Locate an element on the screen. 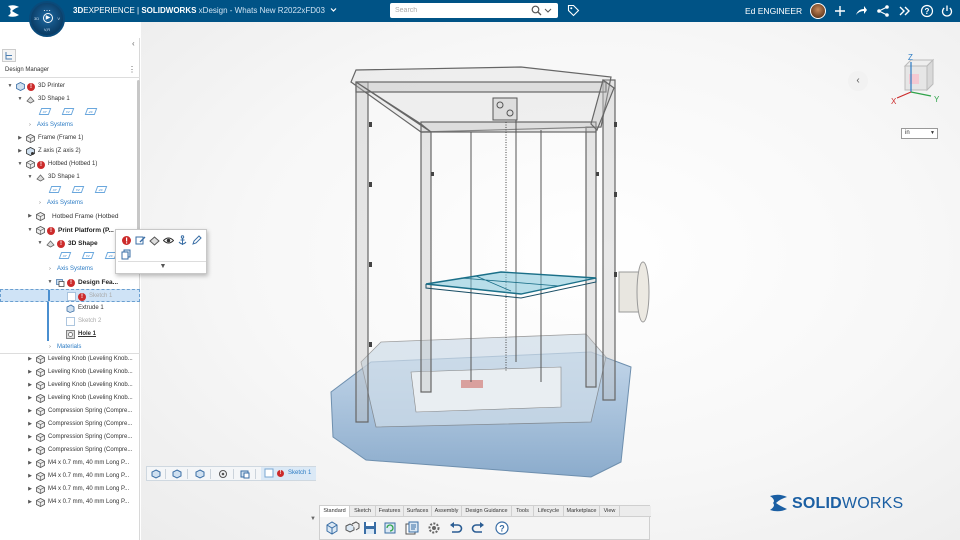 The width and height of the screenshot is (960, 540). tree-item-frame: ▶ Frame (Frame 1) is located at coordinates (70, 138).